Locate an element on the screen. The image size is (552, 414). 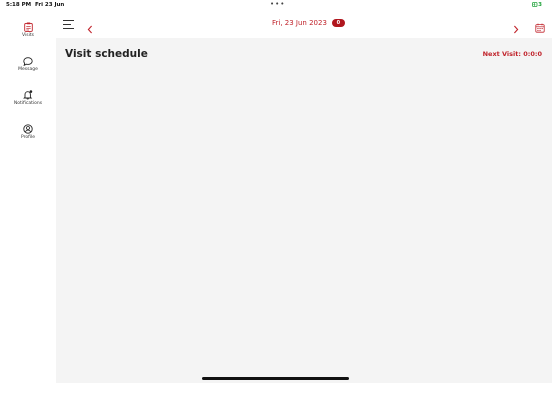
top-bar: Fri, 23 Jun 2023 0 is located at coordinates (304, 25).